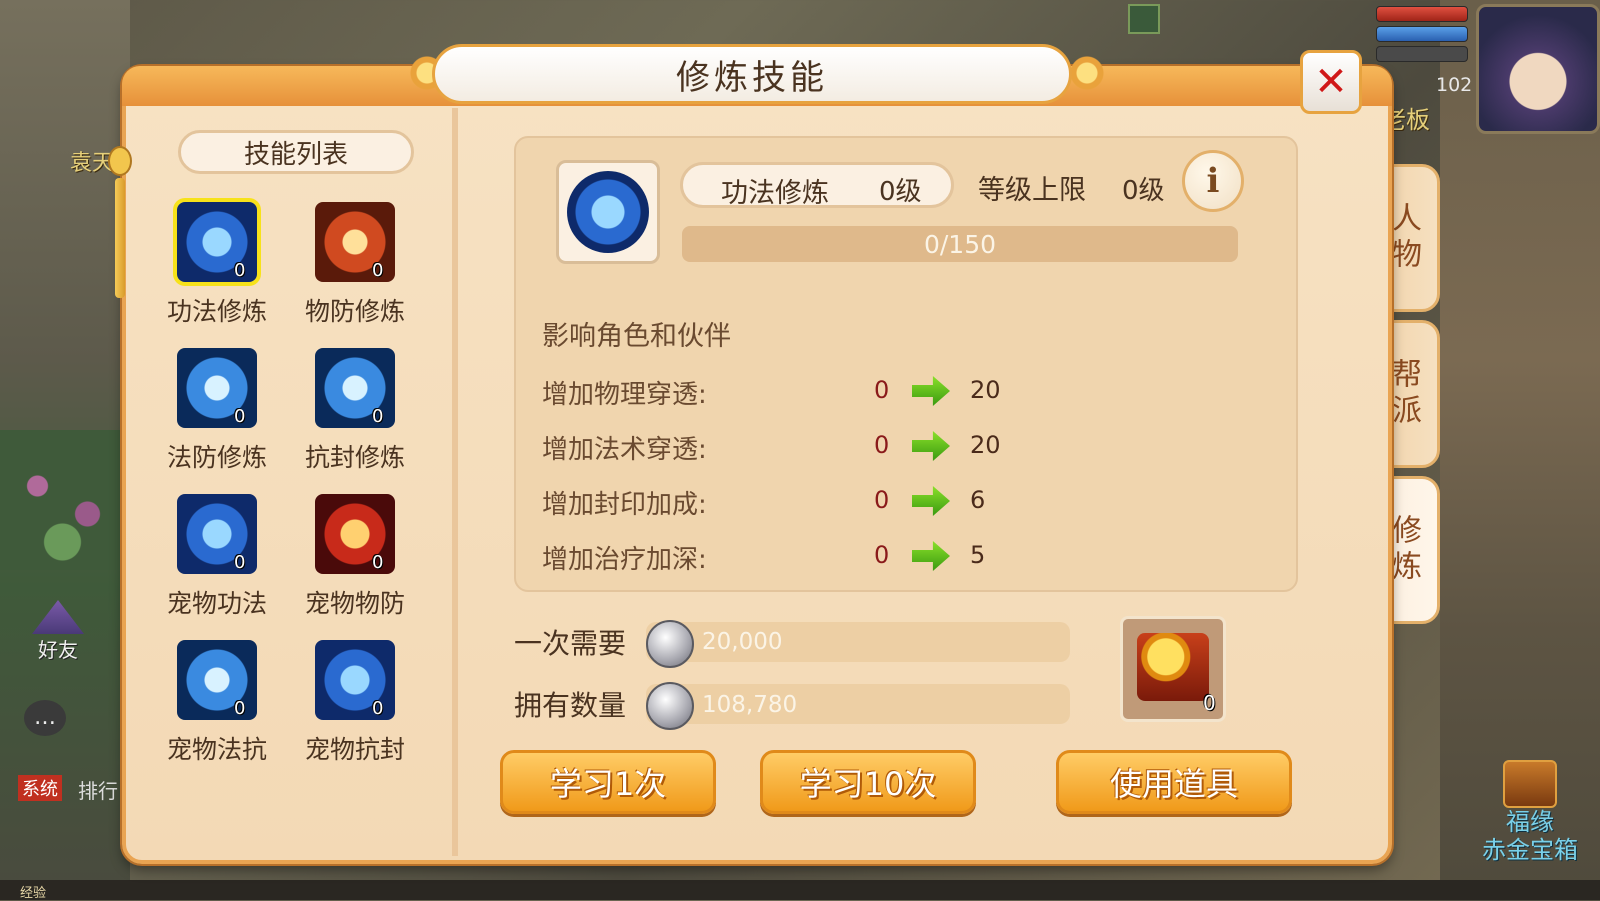 Image resolution: width=1600 pixels, height=901 pixels. I want to click on system-tag: 系统, so click(40, 788).